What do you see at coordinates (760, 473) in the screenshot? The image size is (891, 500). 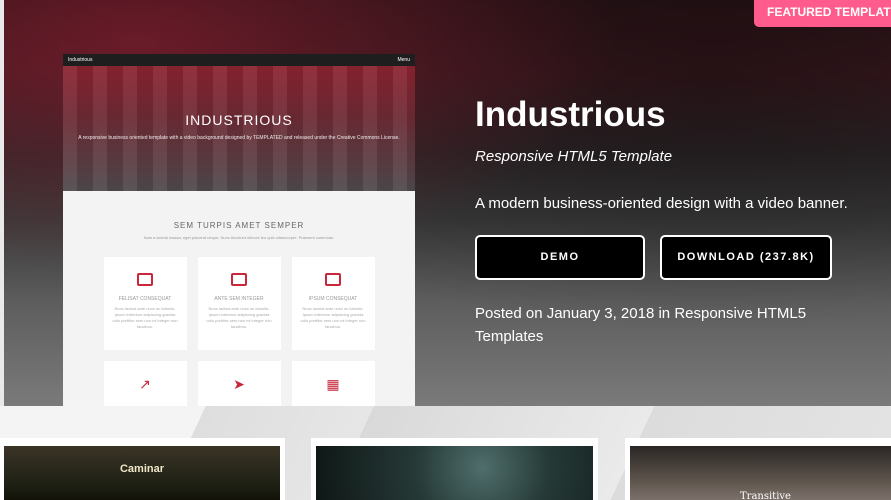 I see `template-thumbnail: Transitive` at bounding box center [760, 473].